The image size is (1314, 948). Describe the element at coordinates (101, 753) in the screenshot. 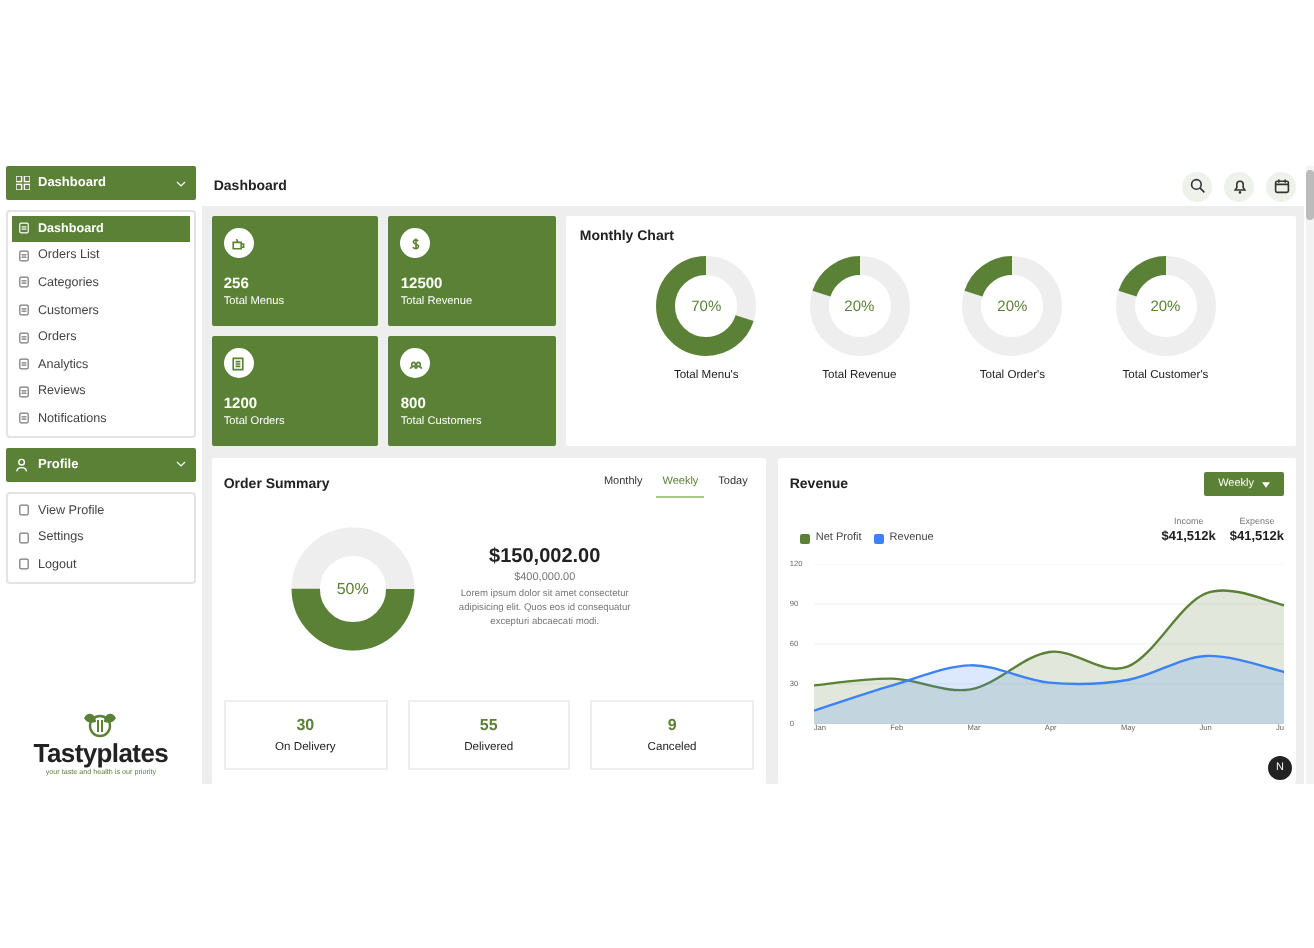

I see `logo-name: Tastyplates` at that location.